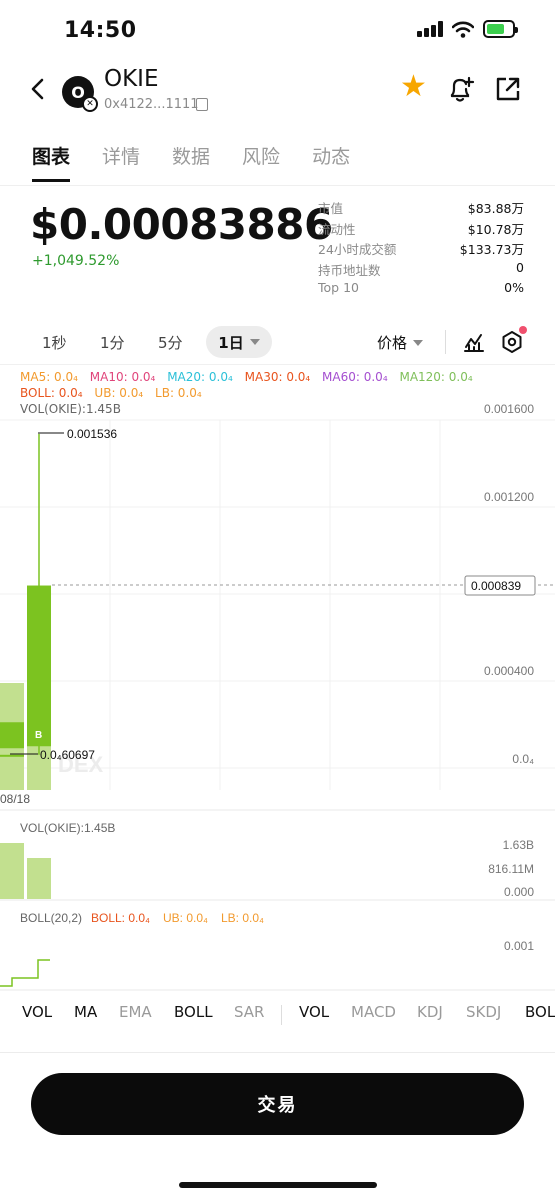 Image resolution: width=555 pixels, height=1200 pixels. I want to click on timeframe-toolbar: 1秒 1分 5分 1日 价格, so click(277, 343).